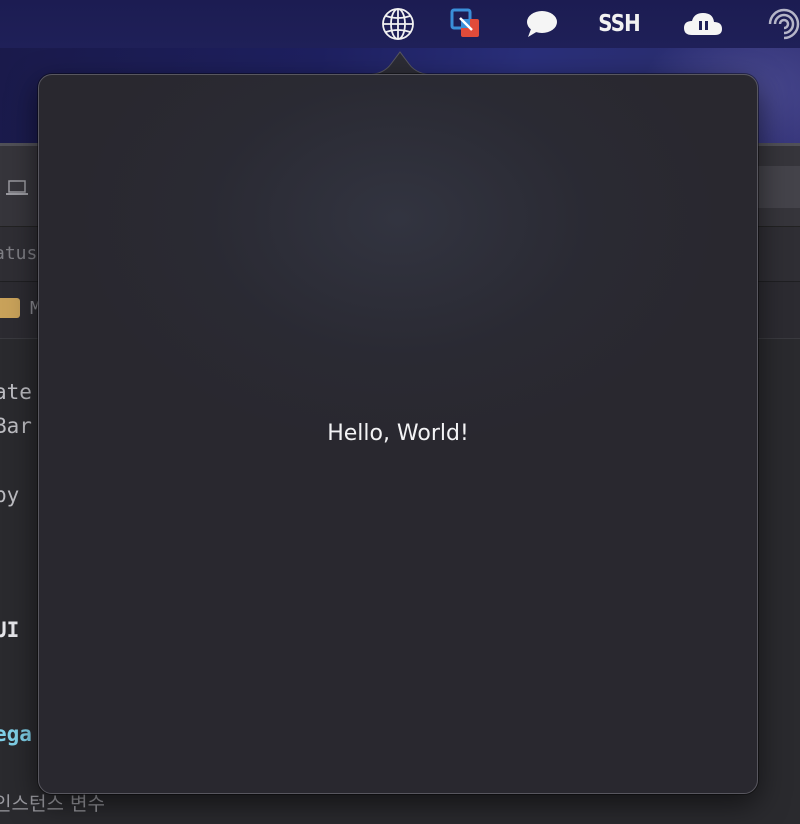  I want to click on popover-arrow, so click(400, 63).